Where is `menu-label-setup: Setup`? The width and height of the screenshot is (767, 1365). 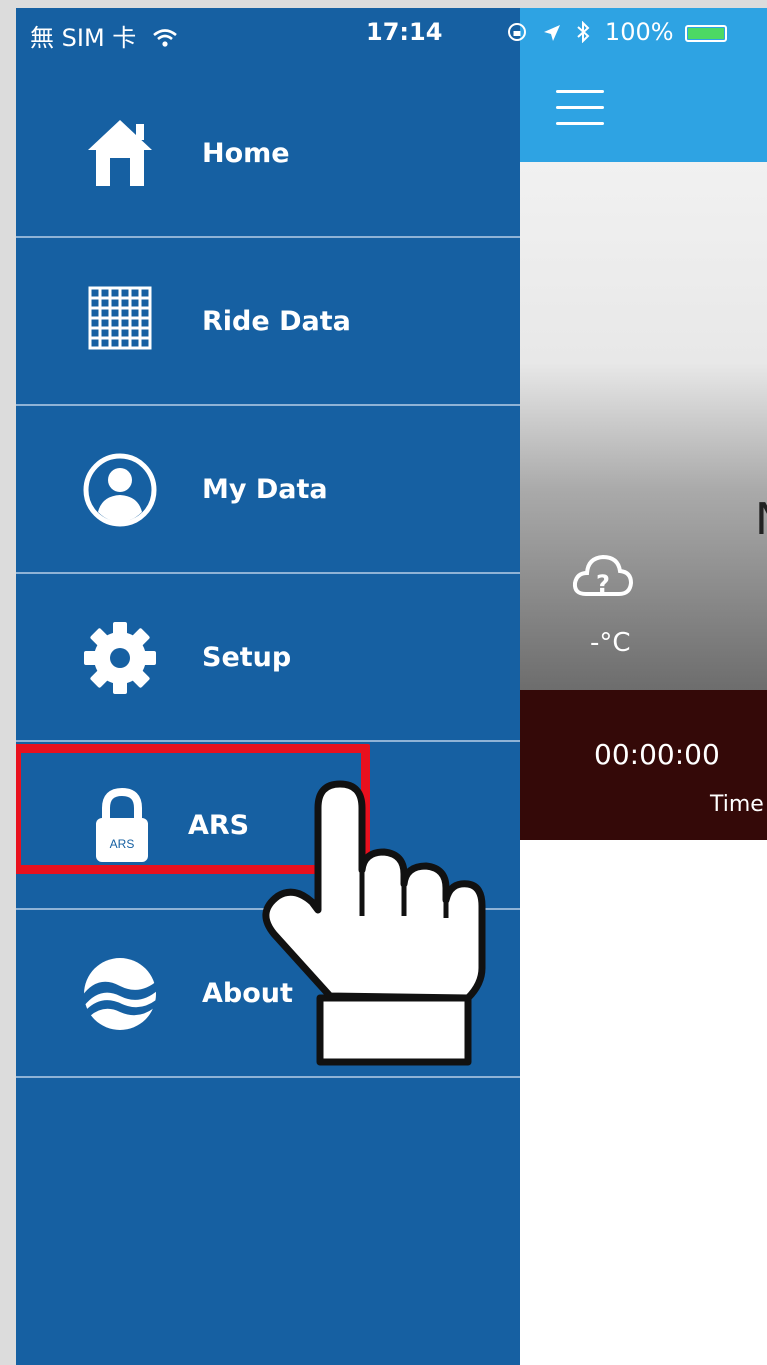
menu-label-setup: Setup is located at coordinates (247, 657).